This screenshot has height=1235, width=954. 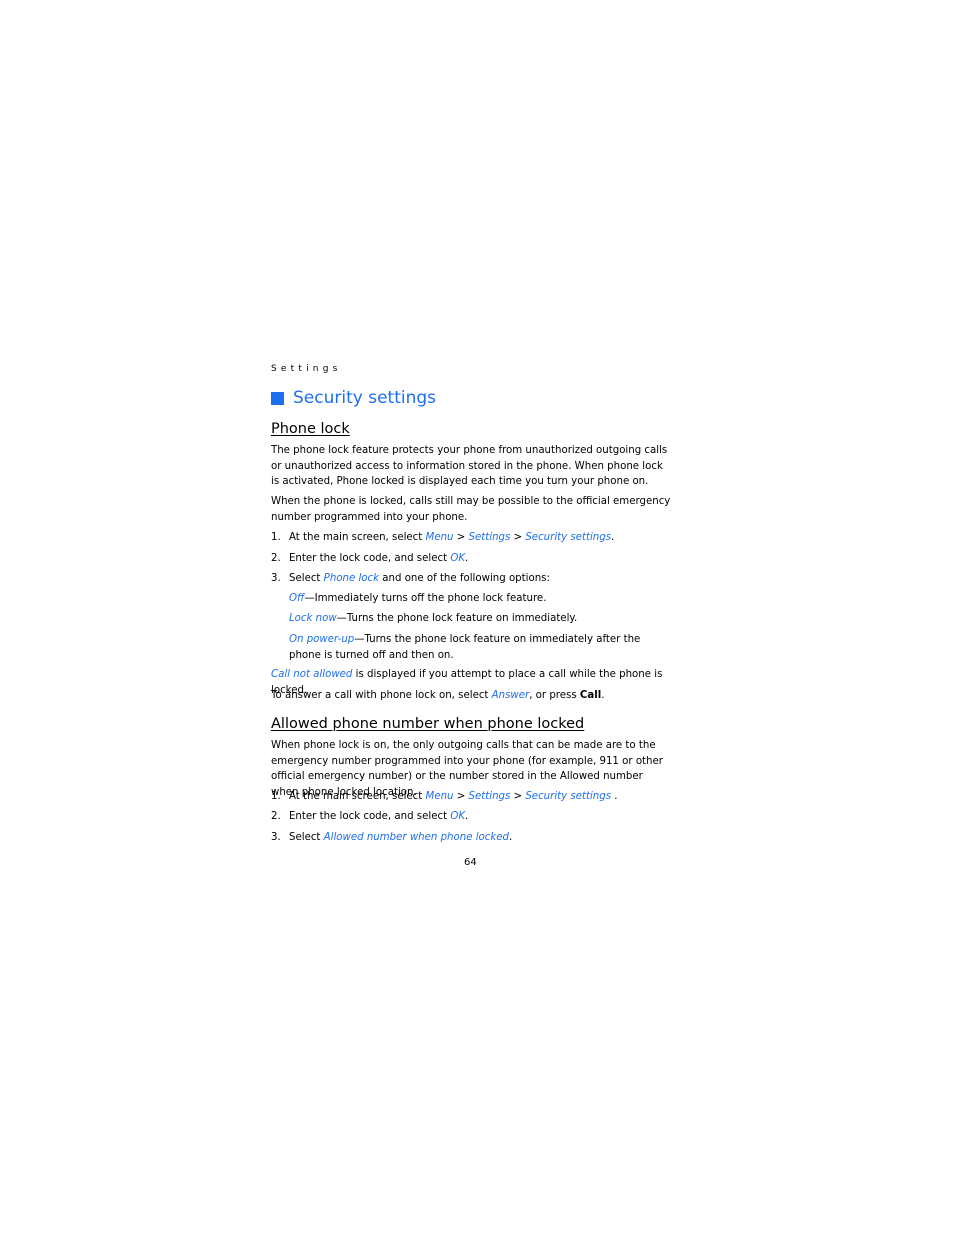 What do you see at coordinates (310, 429) in the screenshot?
I see `heading-phone-lock: Phone lock` at bounding box center [310, 429].